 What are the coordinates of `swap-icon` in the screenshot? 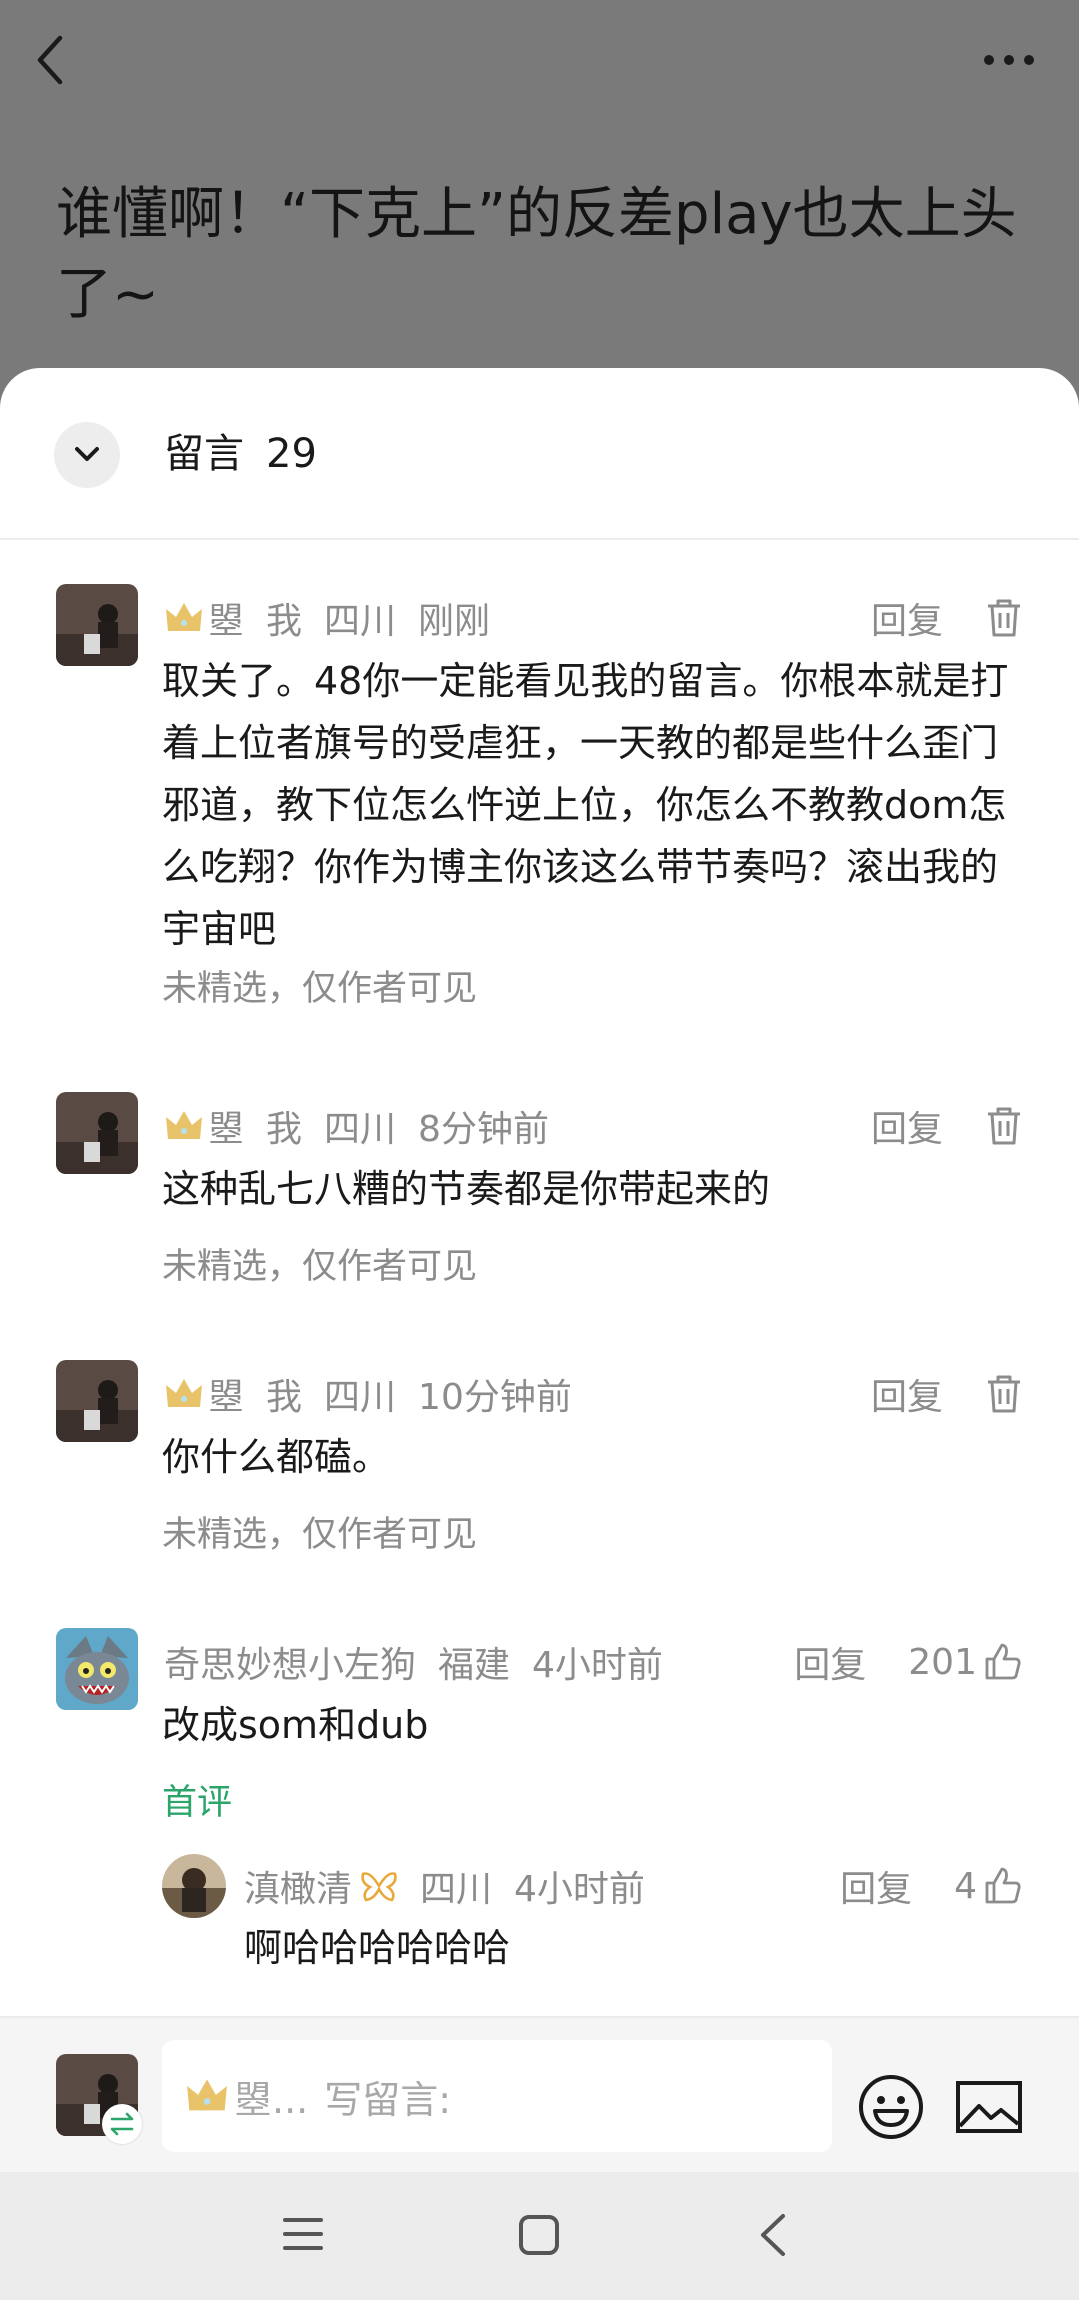 It's located at (122, 2124).